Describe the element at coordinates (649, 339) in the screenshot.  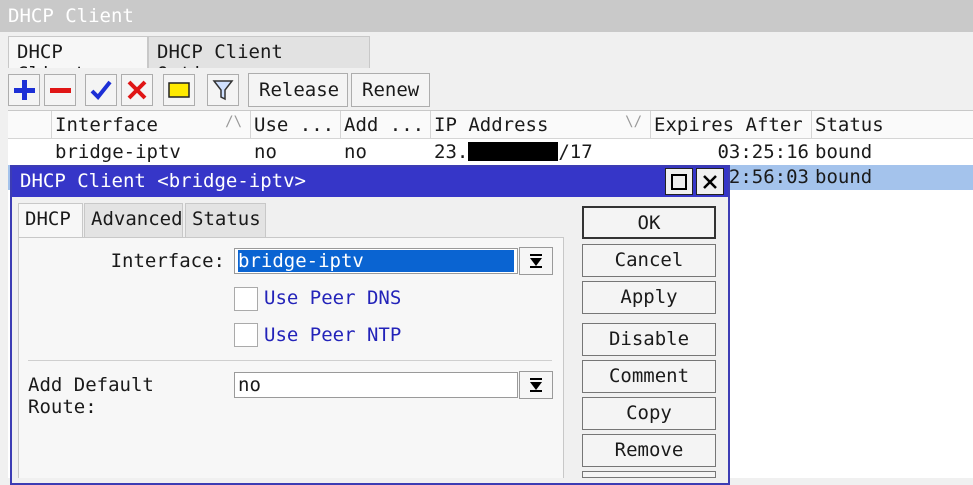
I see `disable-button: Disable` at that location.